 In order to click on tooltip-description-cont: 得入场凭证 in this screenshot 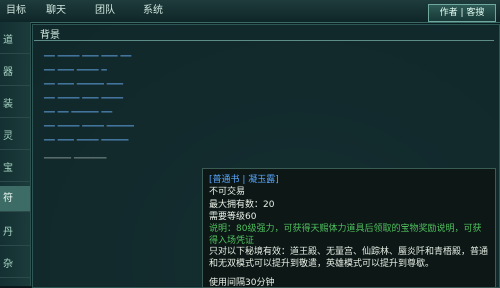, I will do `click(232, 241)`.